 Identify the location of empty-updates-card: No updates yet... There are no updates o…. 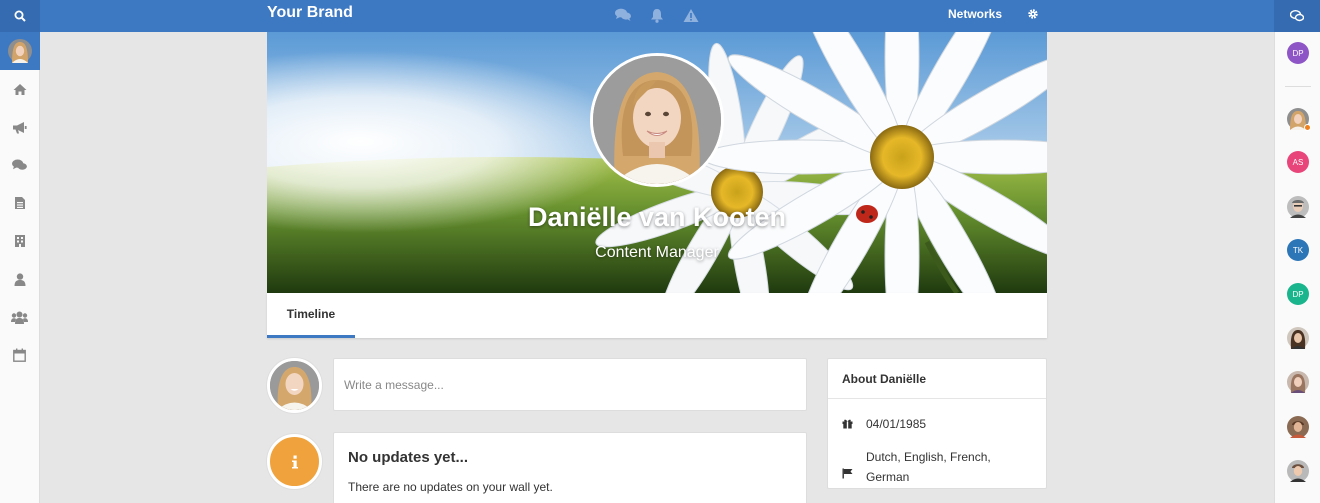
(570, 467).